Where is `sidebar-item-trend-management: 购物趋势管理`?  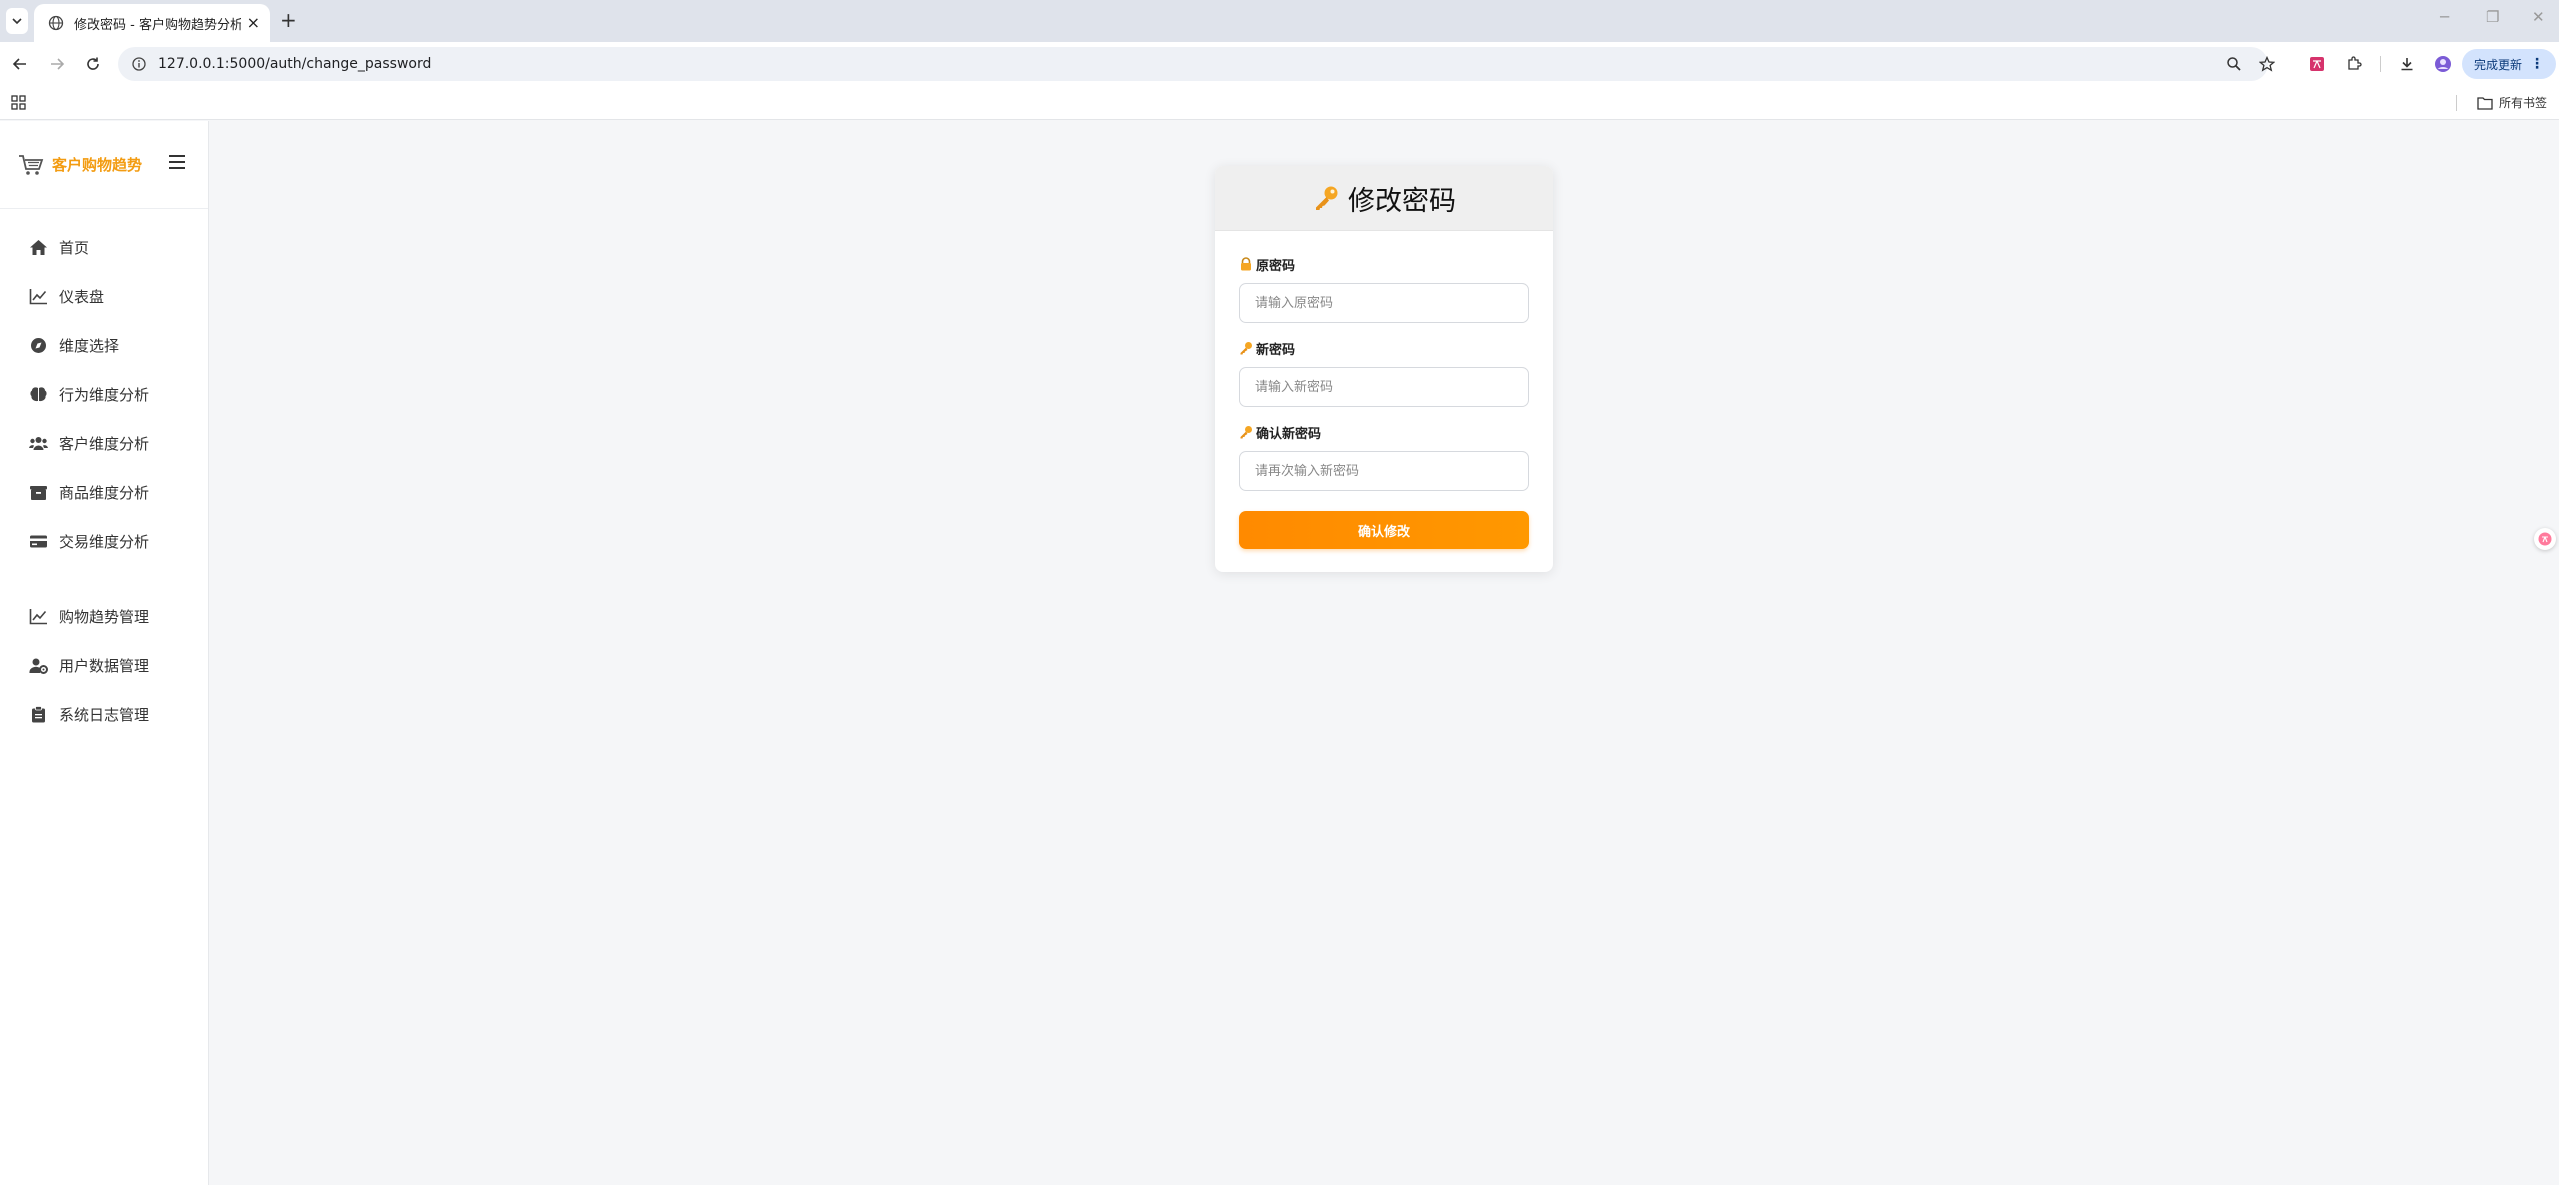
sidebar-item-trend-management: 购物趋势管理 is located at coordinates (104, 616).